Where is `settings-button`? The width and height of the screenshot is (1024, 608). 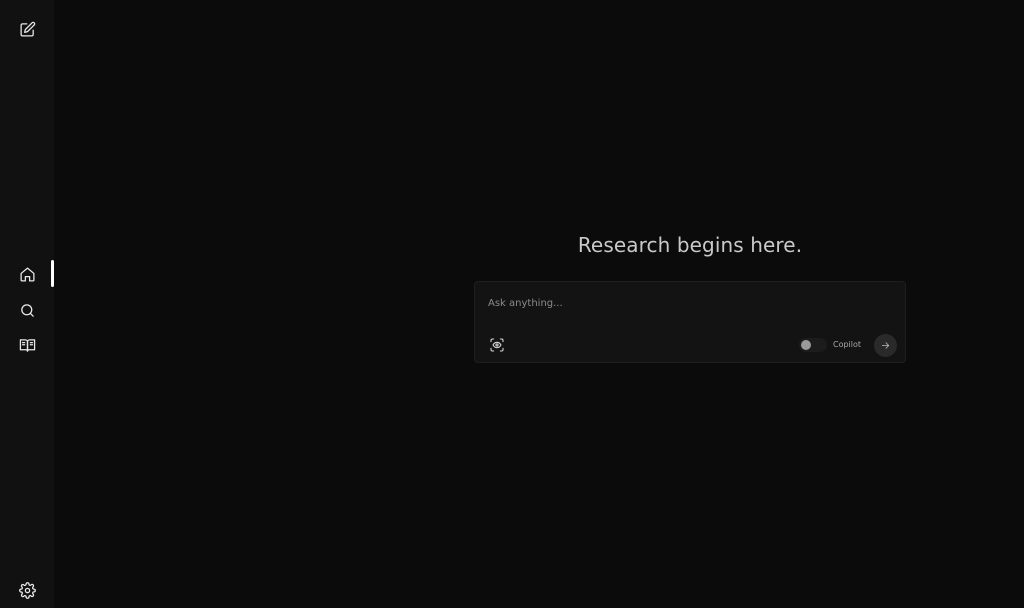
settings-button is located at coordinates (27, 590).